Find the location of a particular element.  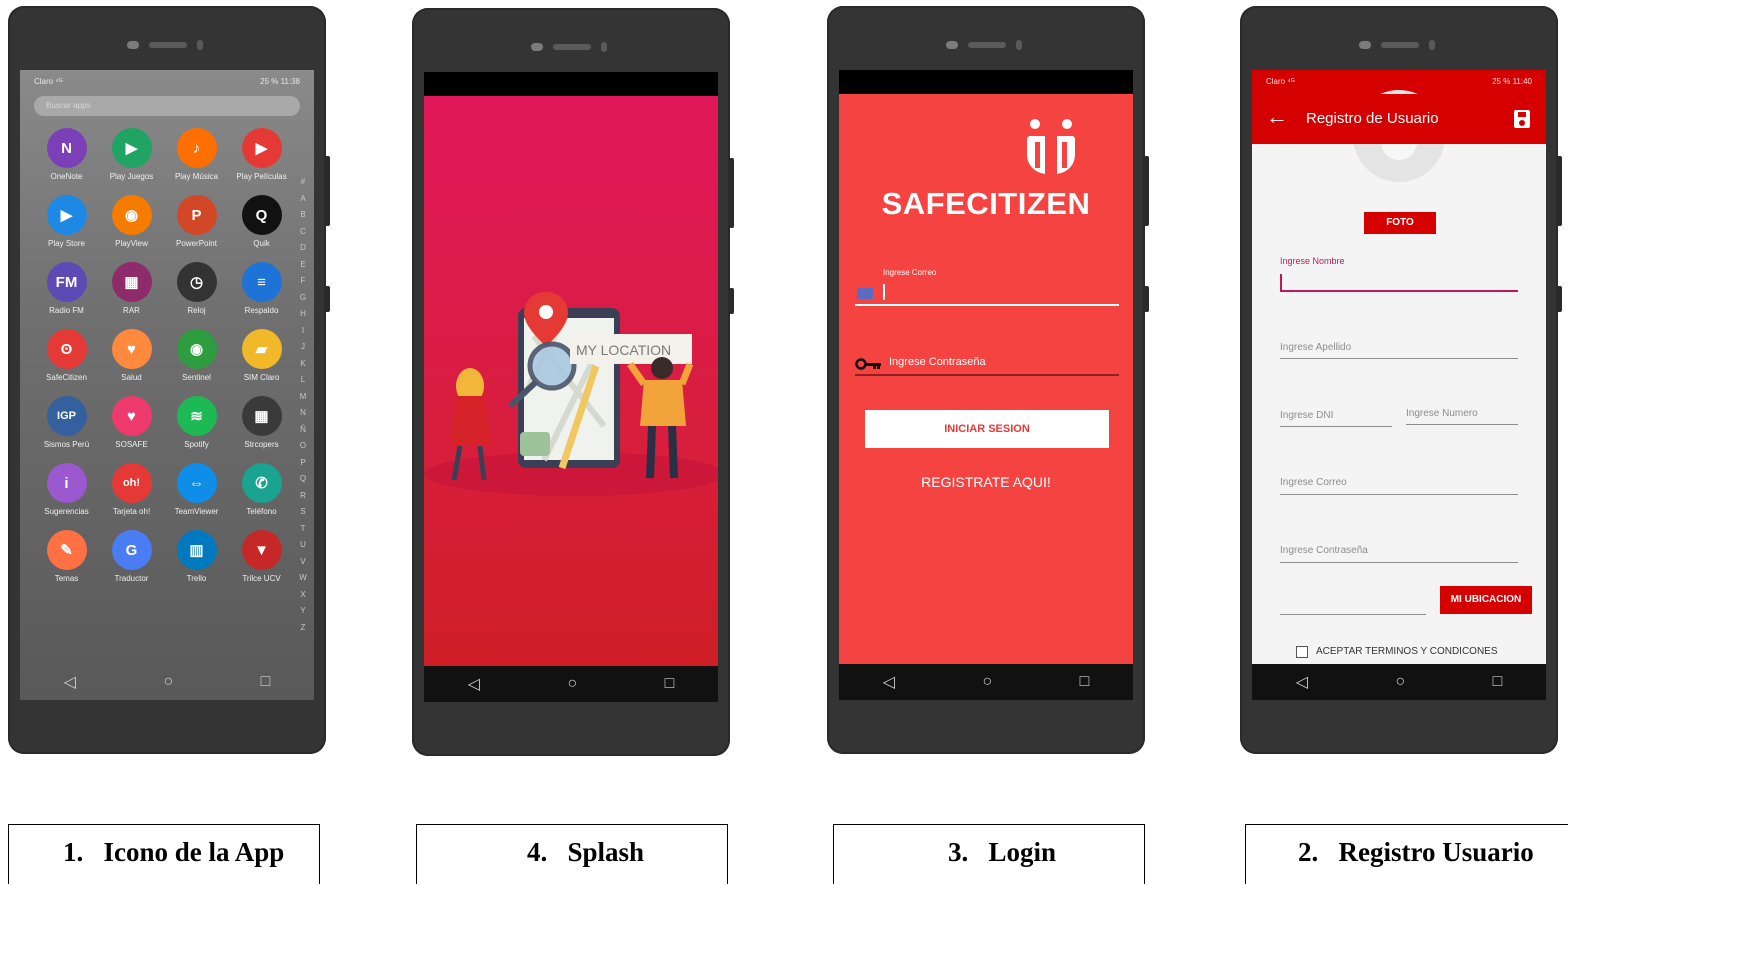

alphabet-letter: V is located at coordinates (303, 562).